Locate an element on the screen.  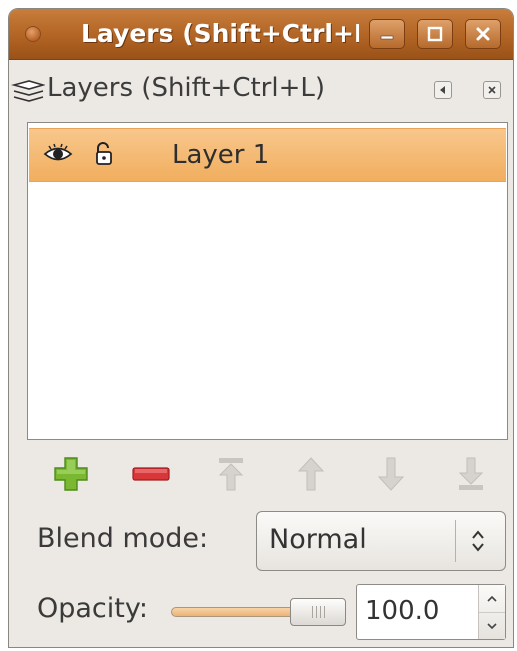
blend-mode-label: Blend mode: is located at coordinates (123, 538).